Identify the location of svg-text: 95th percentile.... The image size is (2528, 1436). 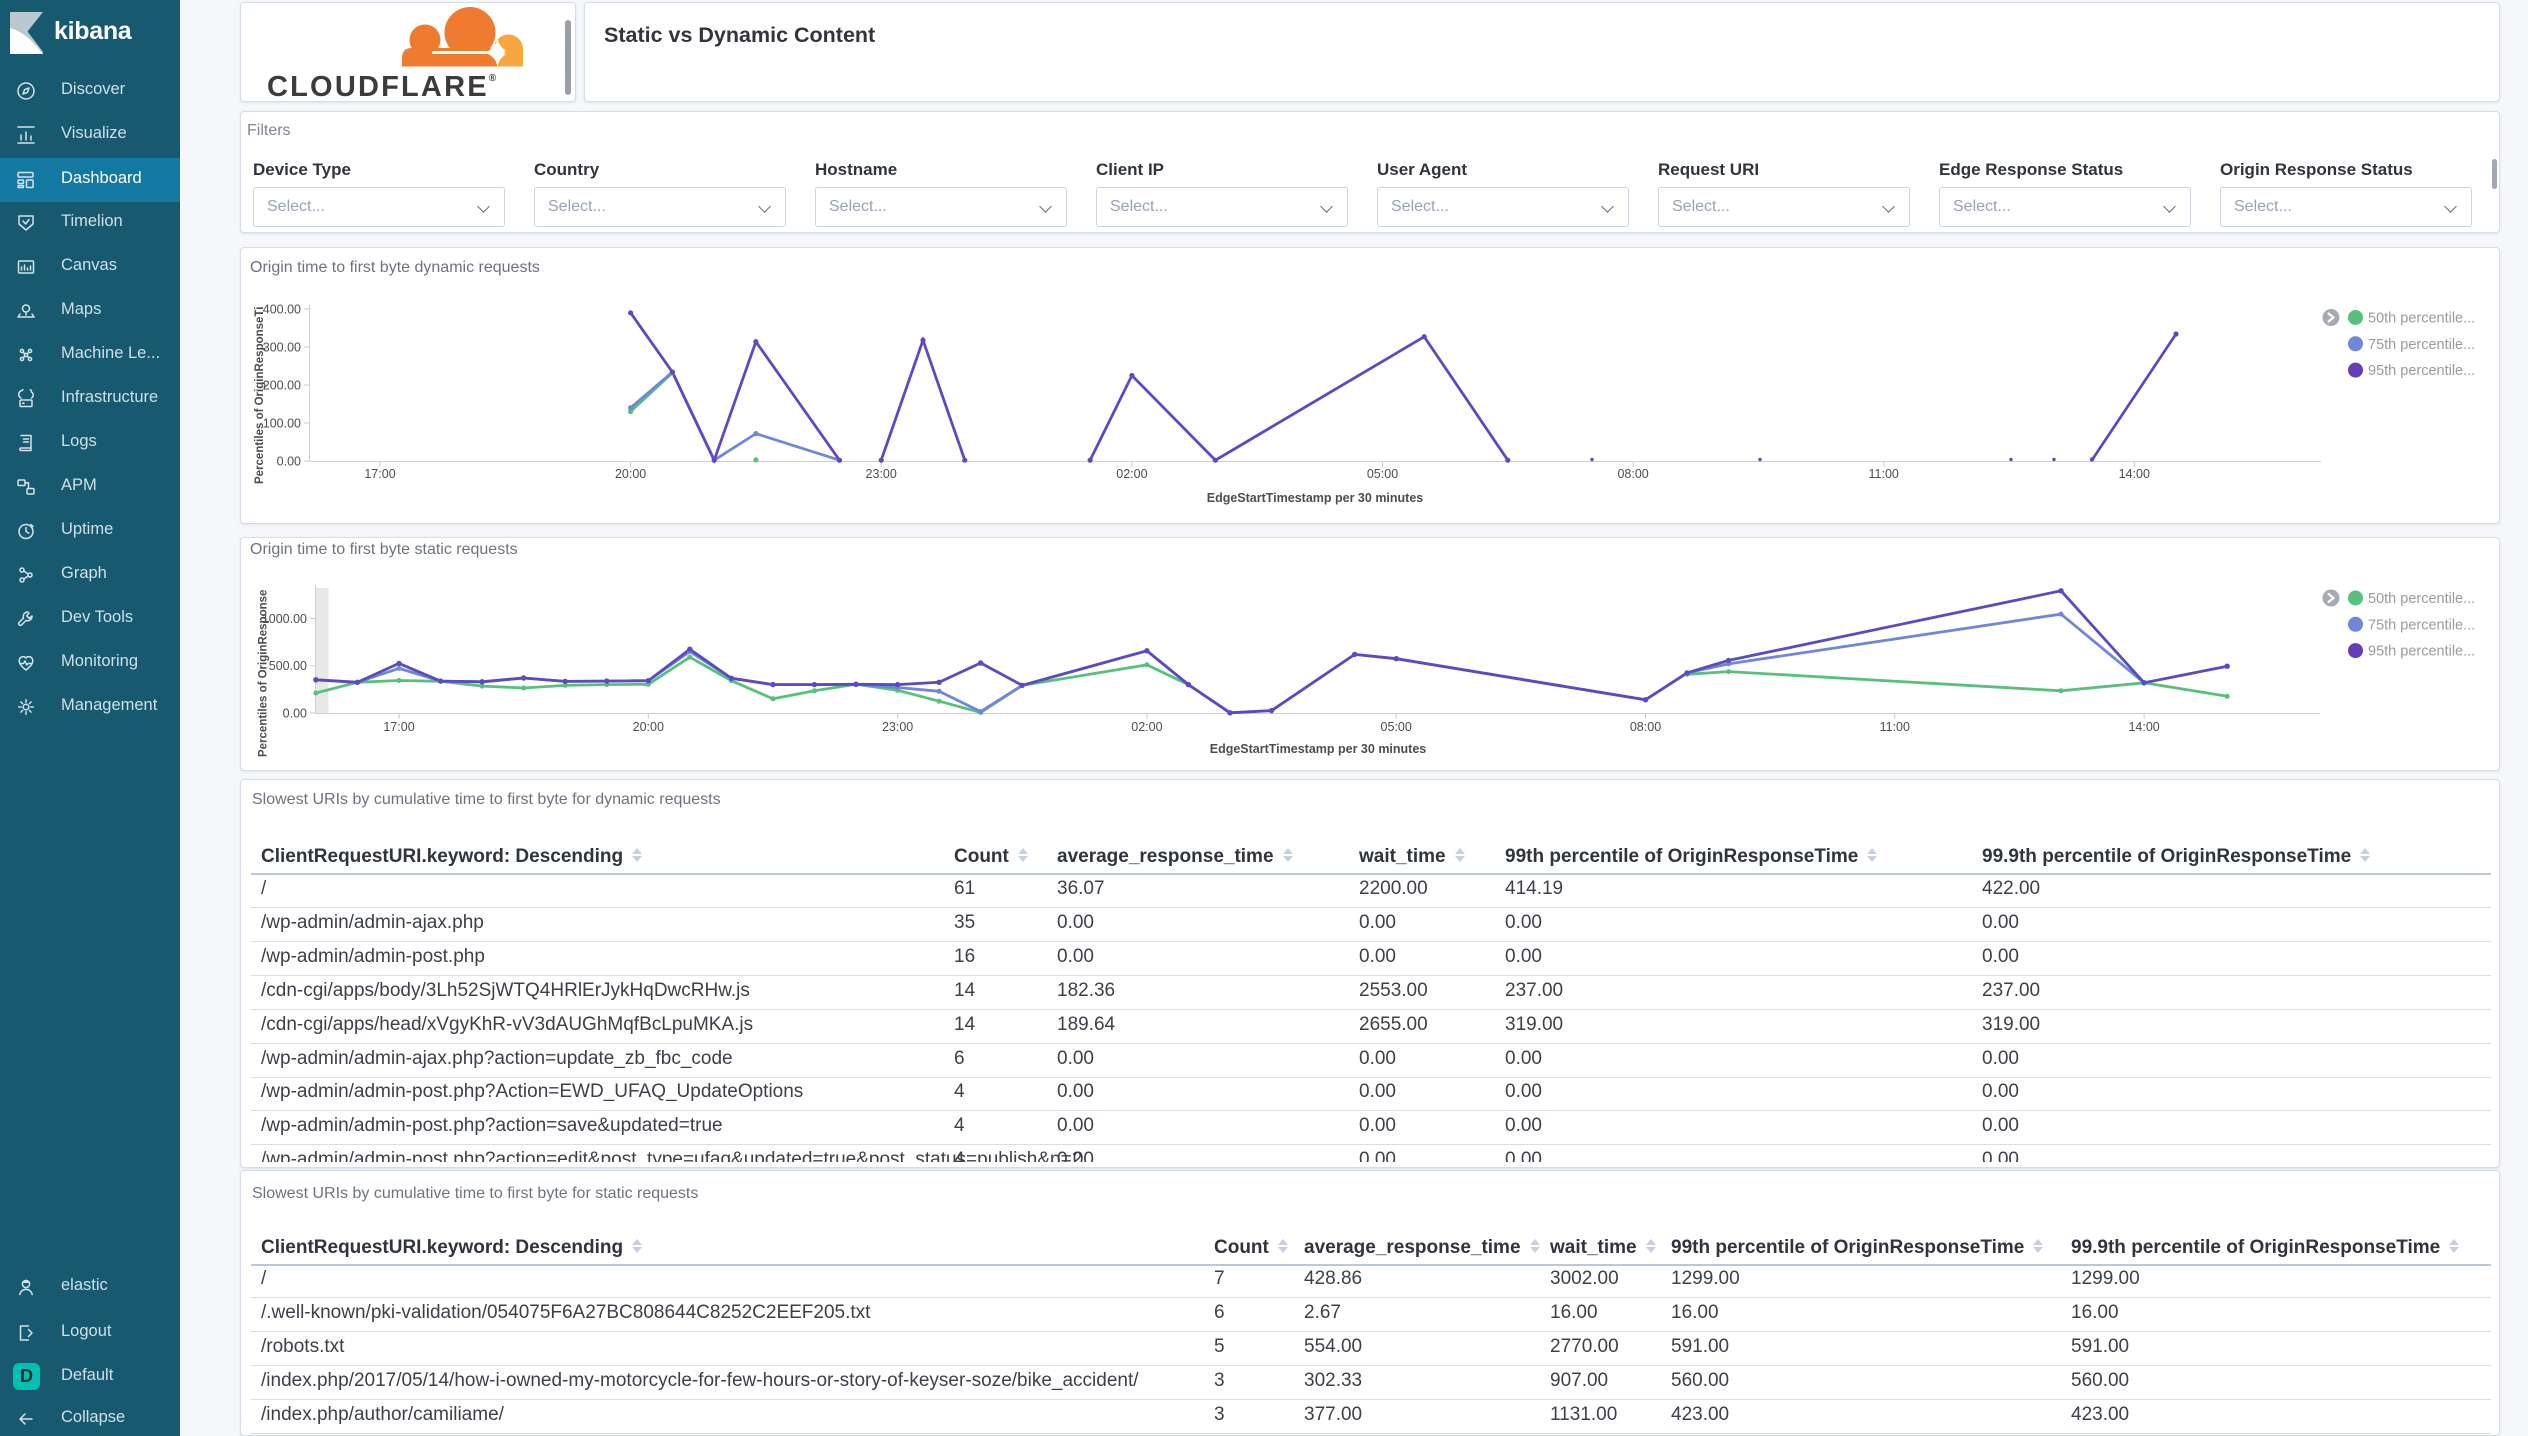
(2421, 652).